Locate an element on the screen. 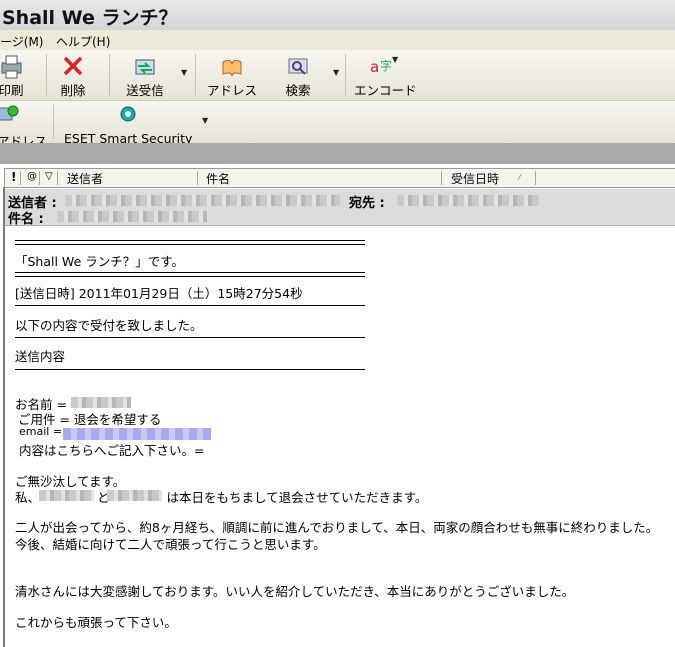  email-label: email = is located at coordinates (41, 431).